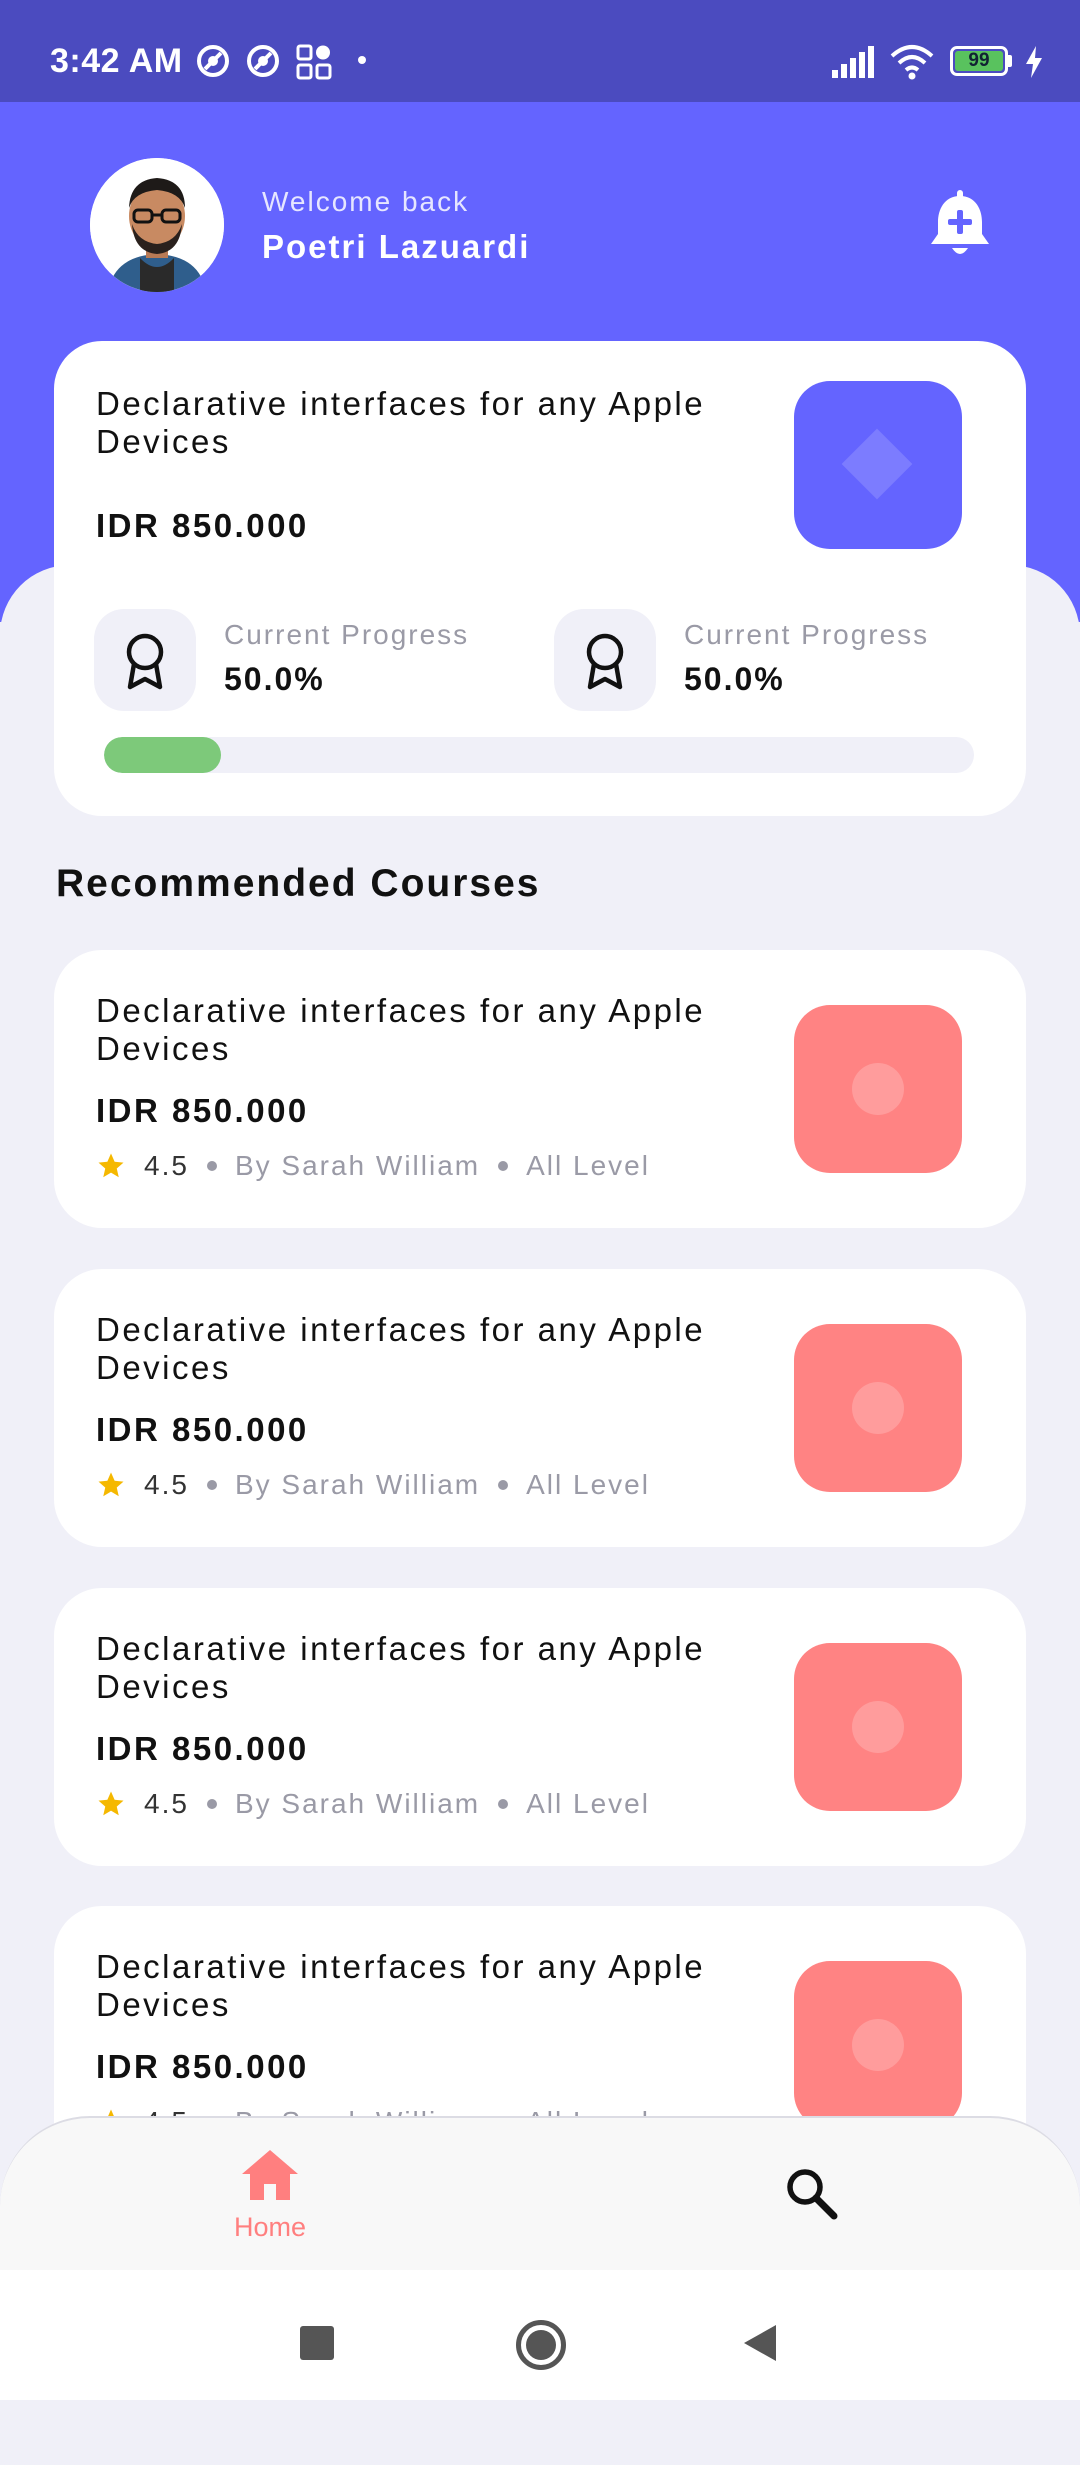  Describe the element at coordinates (362, 60) in the screenshot. I see `notification-dot-icon` at that location.